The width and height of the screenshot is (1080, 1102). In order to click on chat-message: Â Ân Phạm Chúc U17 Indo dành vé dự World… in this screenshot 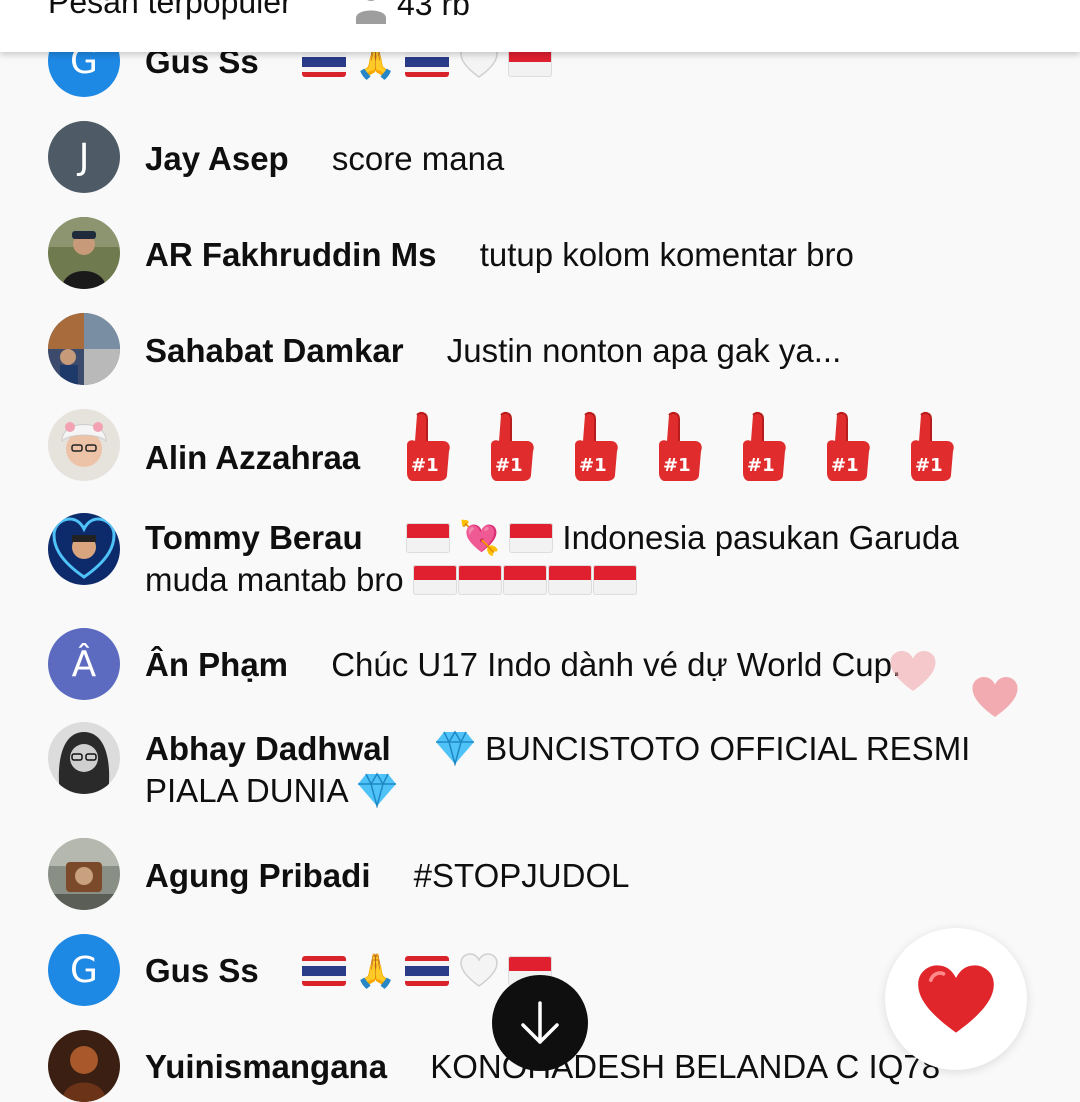, I will do `click(528, 664)`.